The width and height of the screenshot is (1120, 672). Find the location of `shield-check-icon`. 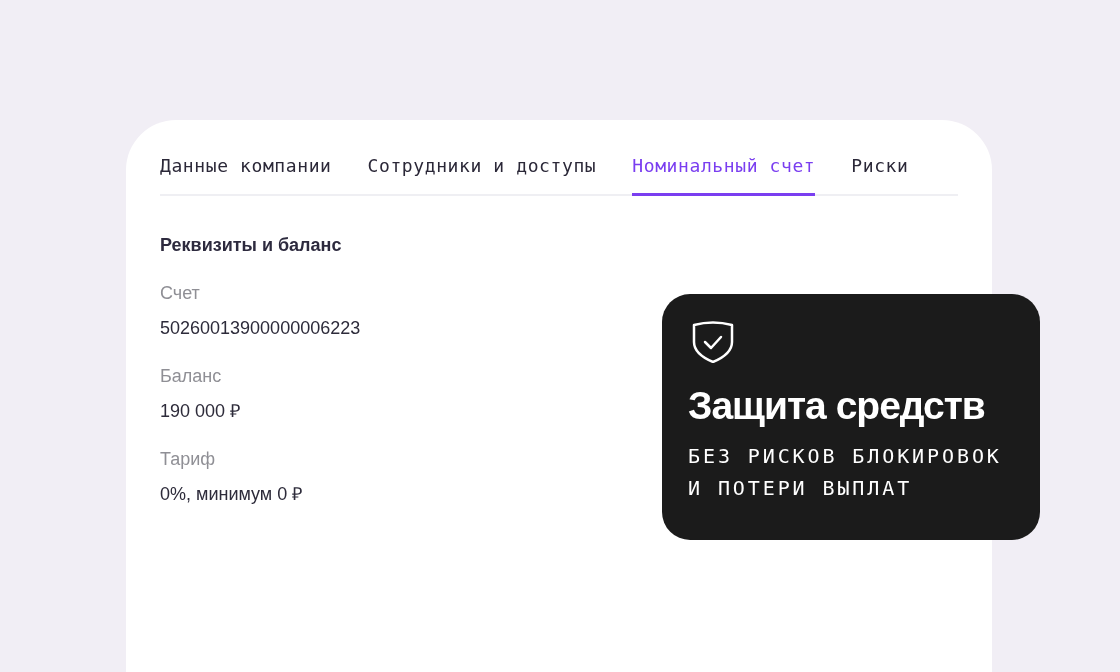

shield-check-icon is located at coordinates (713, 342).